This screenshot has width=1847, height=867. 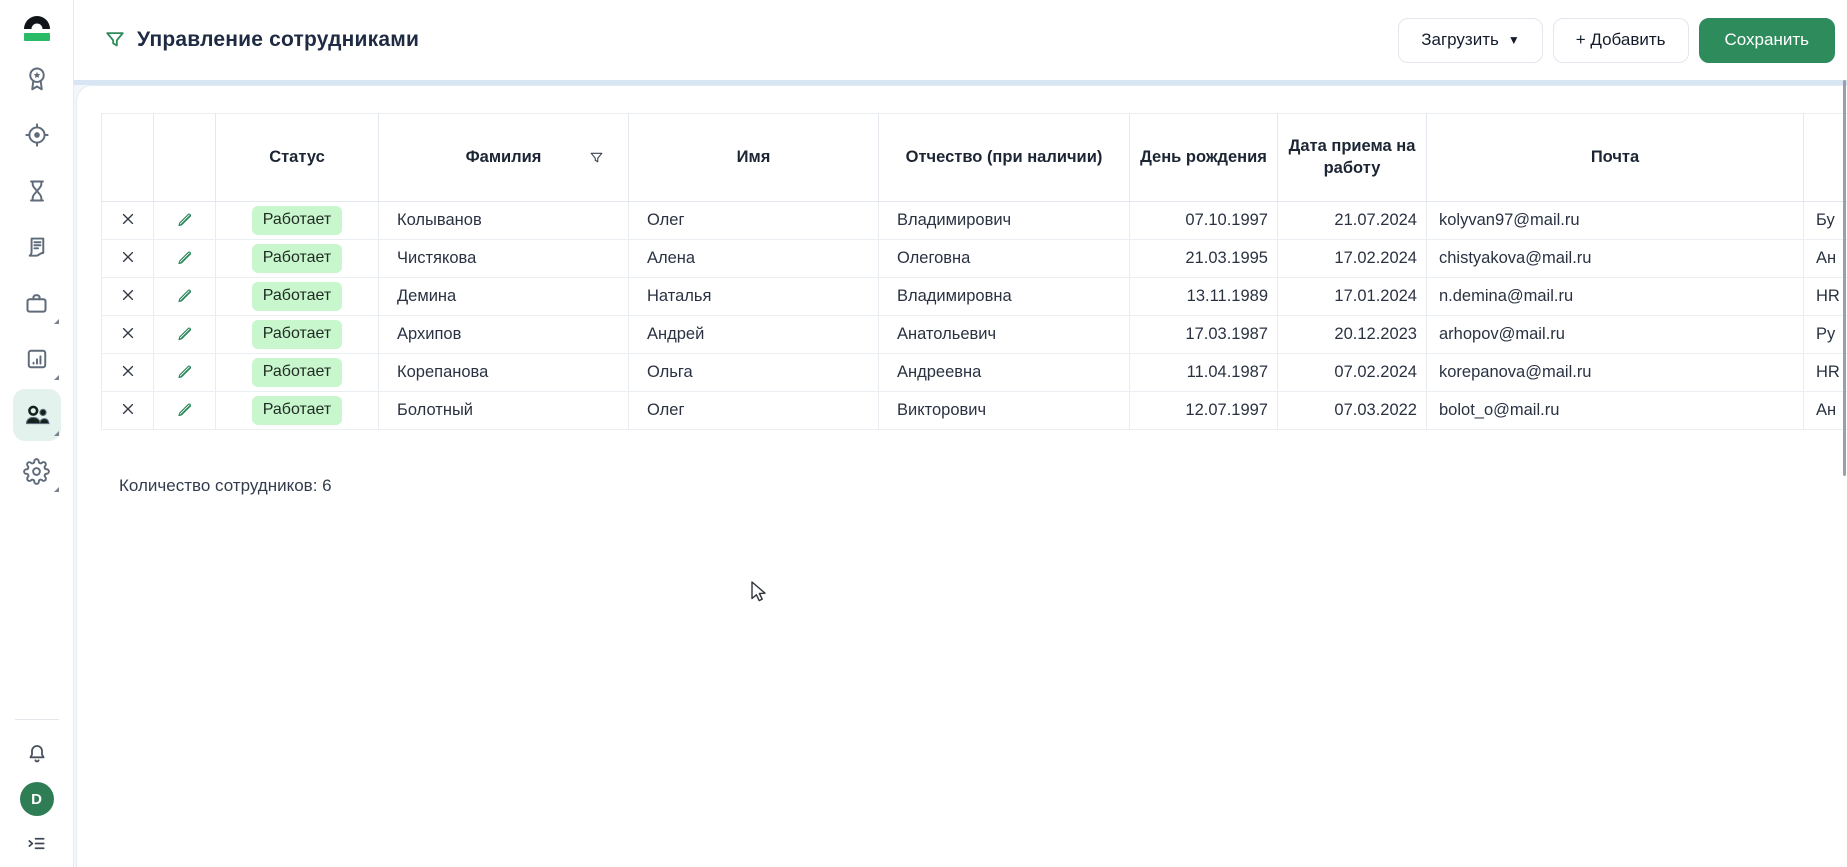 What do you see at coordinates (1615, 410) in the screenshot?
I see `cell-email: bolot_o@mail.ru` at bounding box center [1615, 410].